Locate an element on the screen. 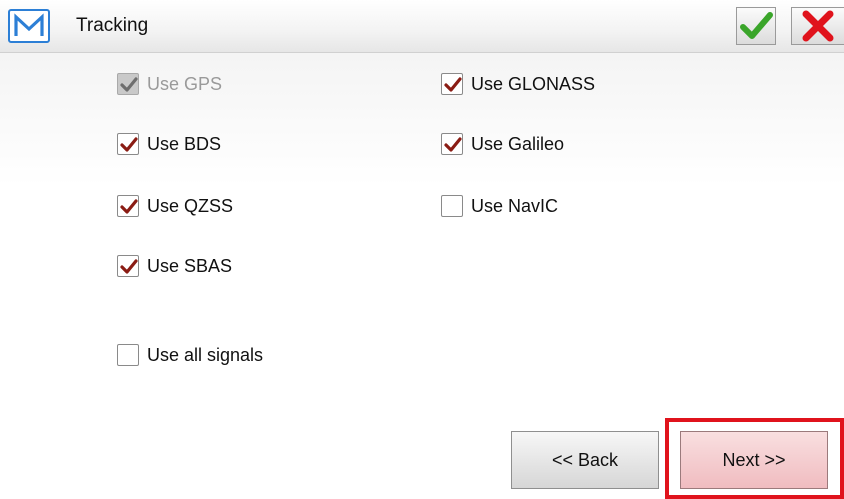 The image size is (844, 499). navic-checkbox is located at coordinates (452, 206).